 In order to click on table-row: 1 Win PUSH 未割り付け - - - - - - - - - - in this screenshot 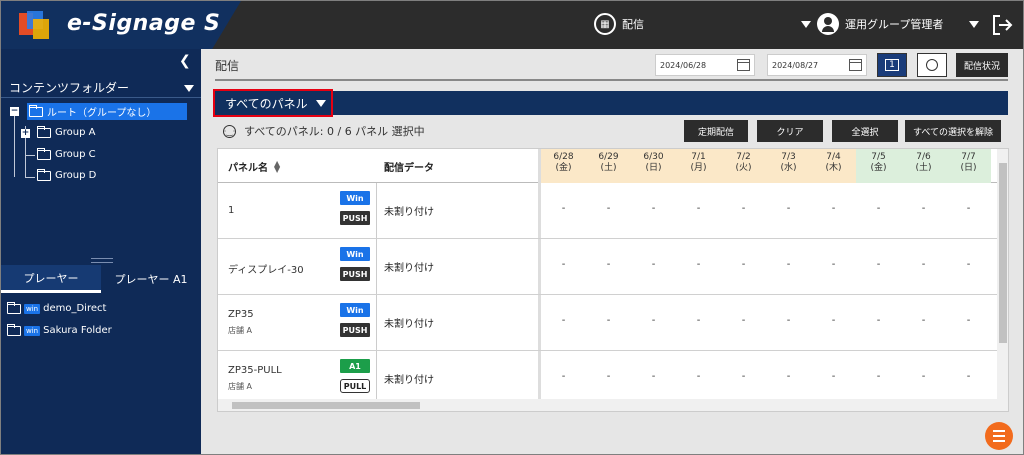, I will do `click(608, 211)`.